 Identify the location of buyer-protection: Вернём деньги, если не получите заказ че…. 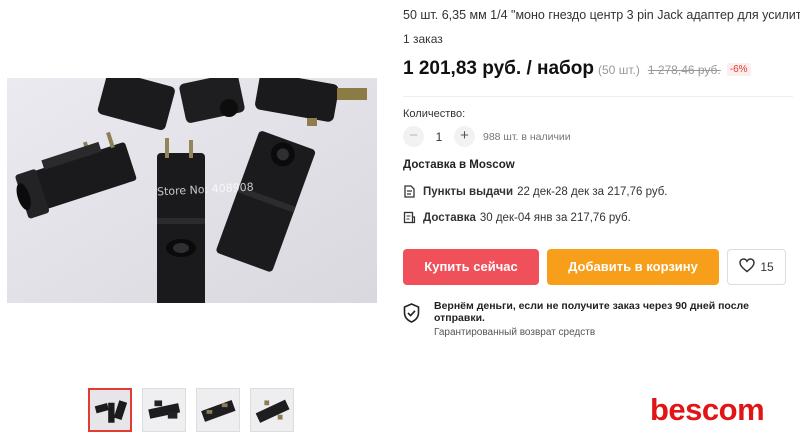
(601, 319).